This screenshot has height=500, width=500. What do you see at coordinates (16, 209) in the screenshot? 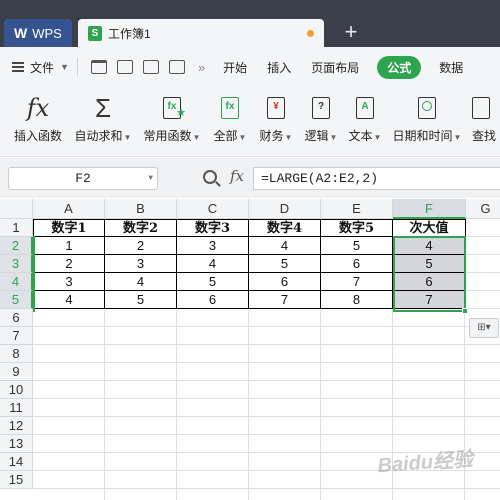
I see `select-all-corner` at bounding box center [16, 209].